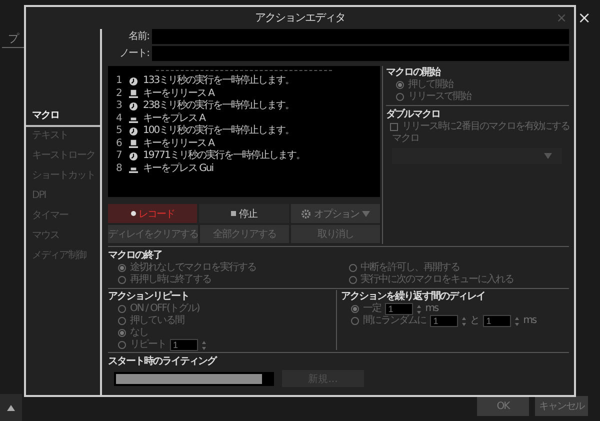  Describe the element at coordinates (218, 131) in the screenshot. I see `step-text: 100ミリ秒の実行を一時停止します。` at that location.